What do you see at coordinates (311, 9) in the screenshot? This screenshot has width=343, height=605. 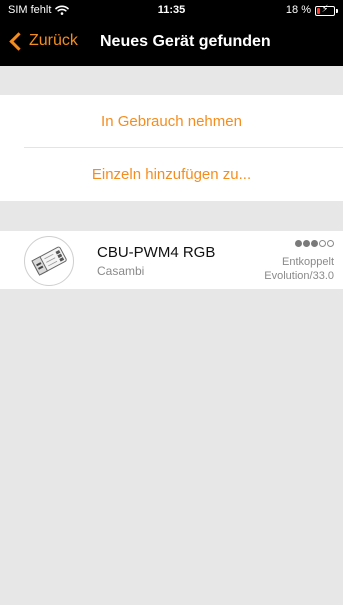 I see `status-right: 18 % ⚡` at bounding box center [311, 9].